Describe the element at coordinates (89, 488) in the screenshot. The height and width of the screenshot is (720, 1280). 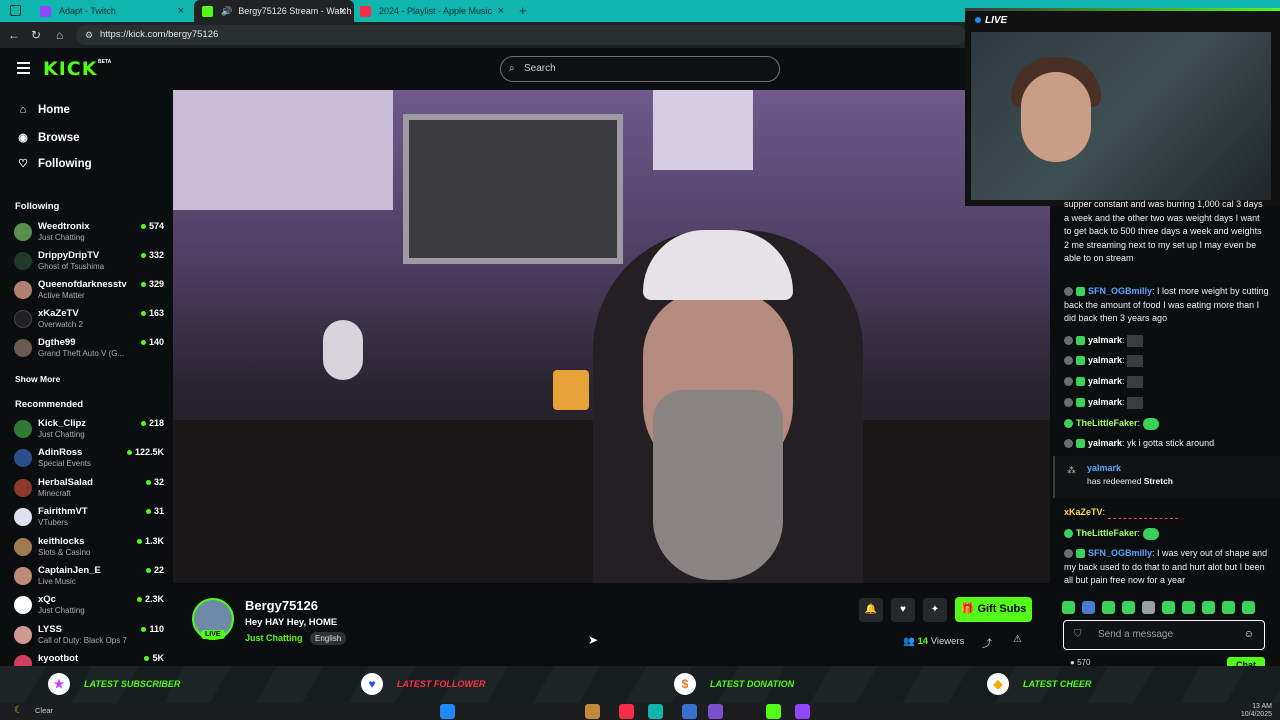
I see `channel-herbalsalad: HerbalSalad Minecraft 32` at that location.